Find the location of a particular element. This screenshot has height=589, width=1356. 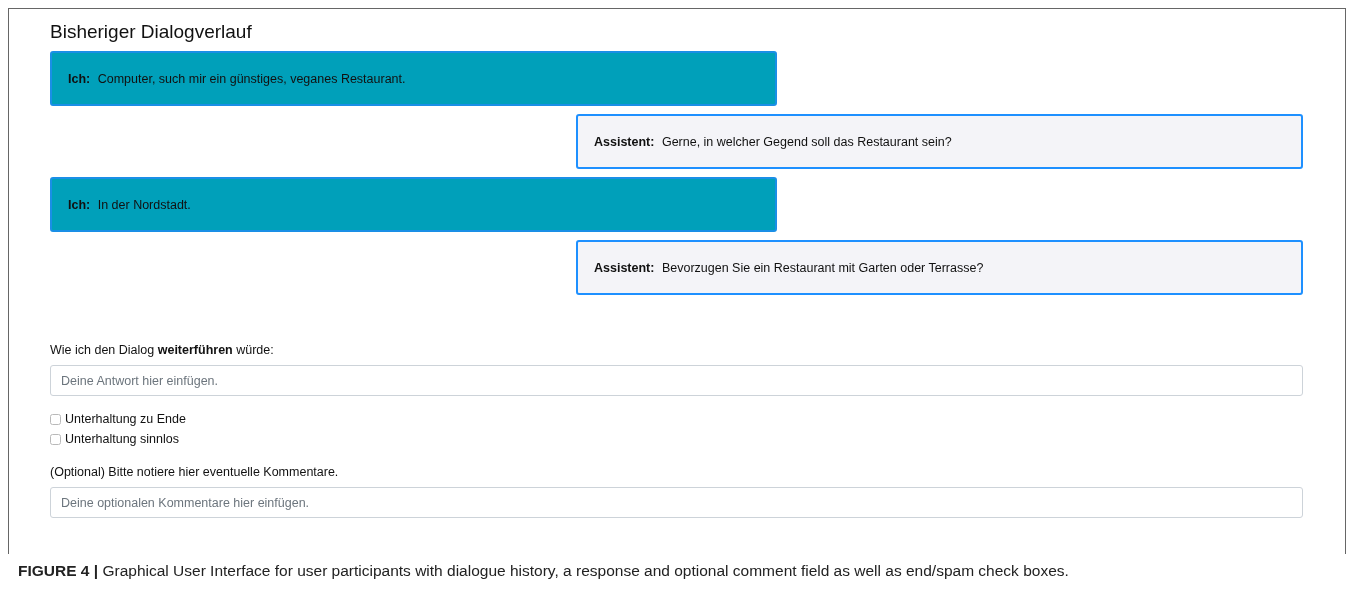

response-label: Wie ich den Dialog weiterführen würde: is located at coordinates (162, 350).